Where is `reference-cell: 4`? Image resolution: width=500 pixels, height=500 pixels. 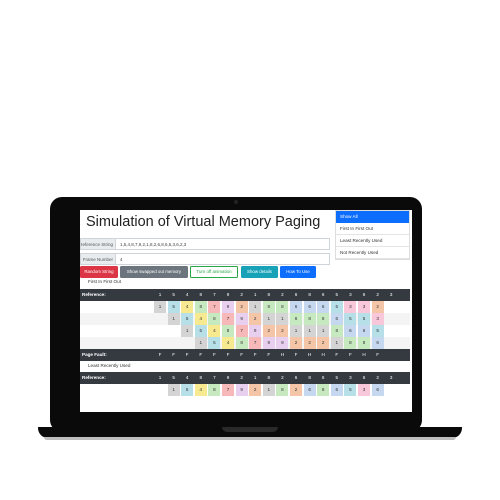 reference-cell: 4 is located at coordinates (187, 377).